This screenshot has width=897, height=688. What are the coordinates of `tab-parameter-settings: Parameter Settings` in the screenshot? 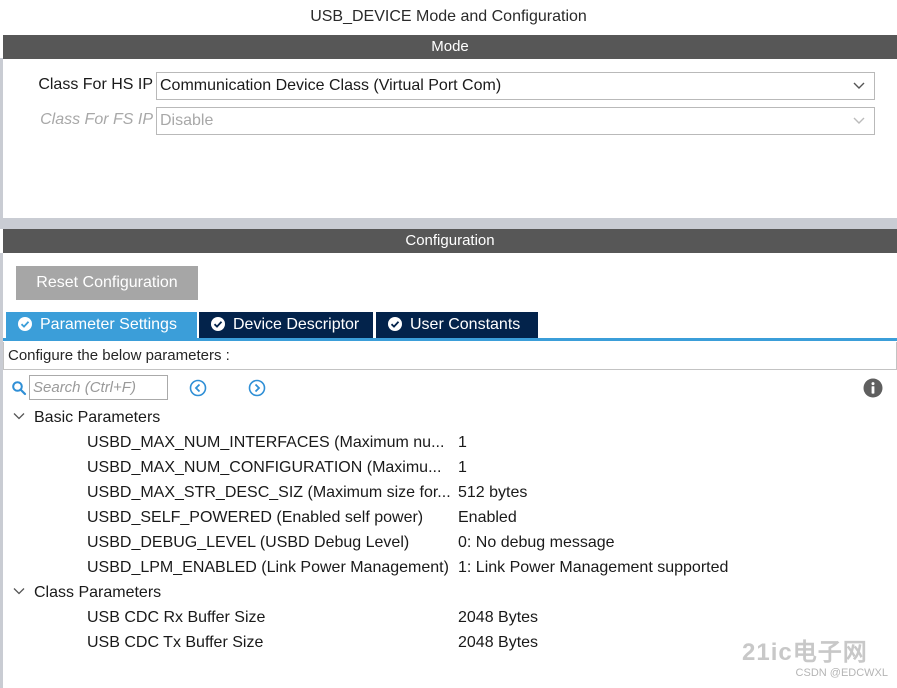 It's located at (101, 325).